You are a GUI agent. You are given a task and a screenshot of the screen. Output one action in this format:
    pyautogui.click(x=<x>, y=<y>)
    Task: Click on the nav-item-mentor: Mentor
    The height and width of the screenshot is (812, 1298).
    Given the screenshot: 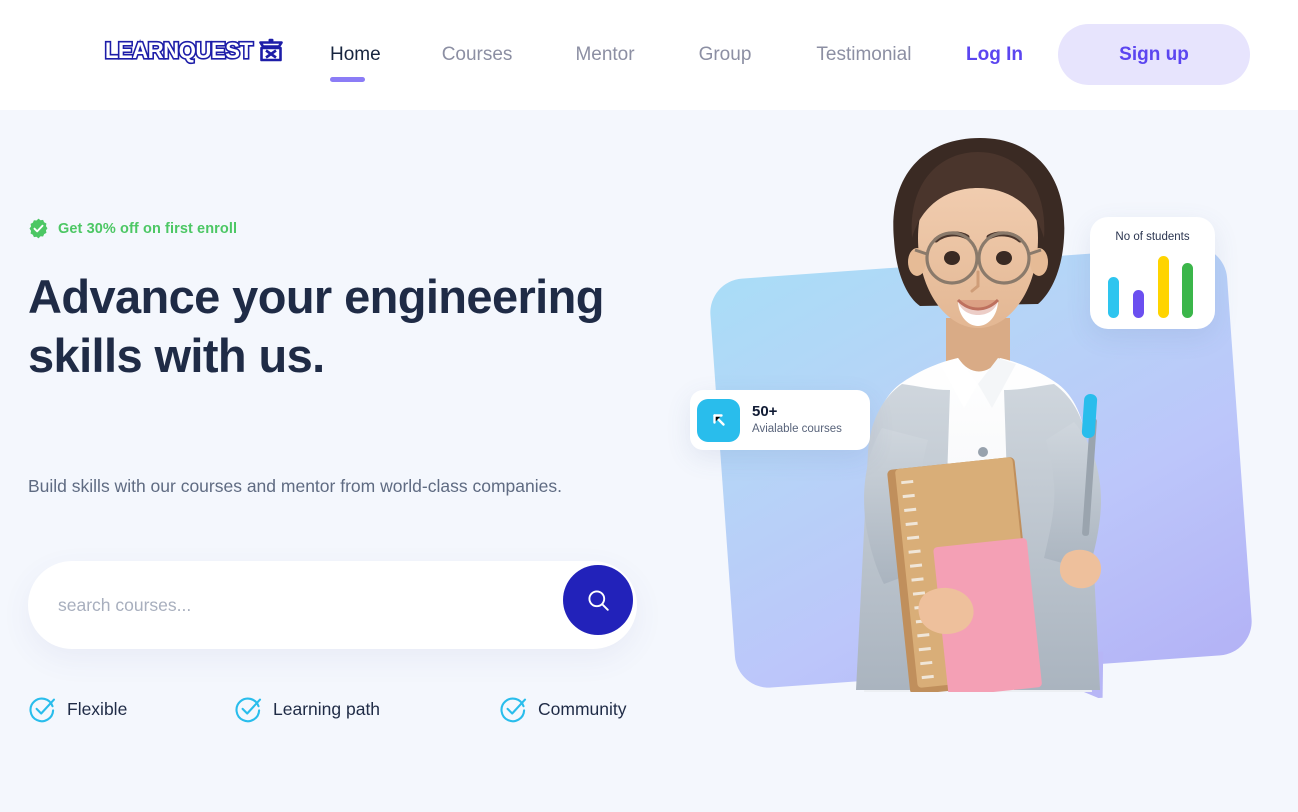 What is the action you would take?
    pyautogui.click(x=604, y=55)
    